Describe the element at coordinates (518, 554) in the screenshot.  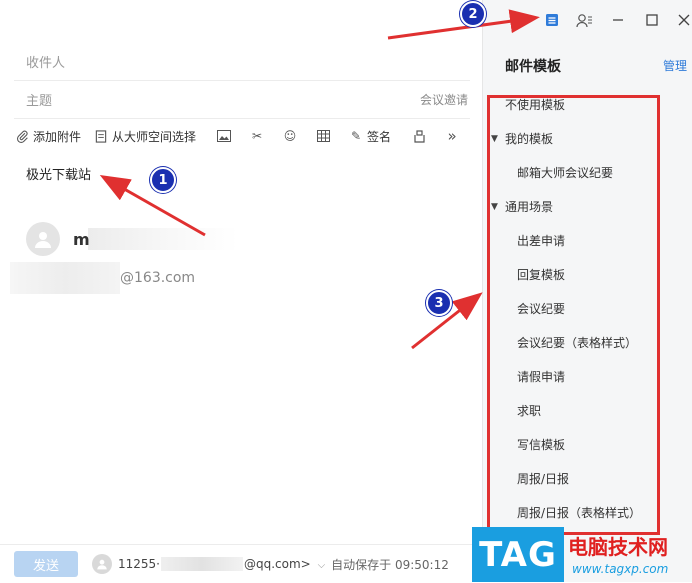
I see `watermark-logo: TAG` at that location.